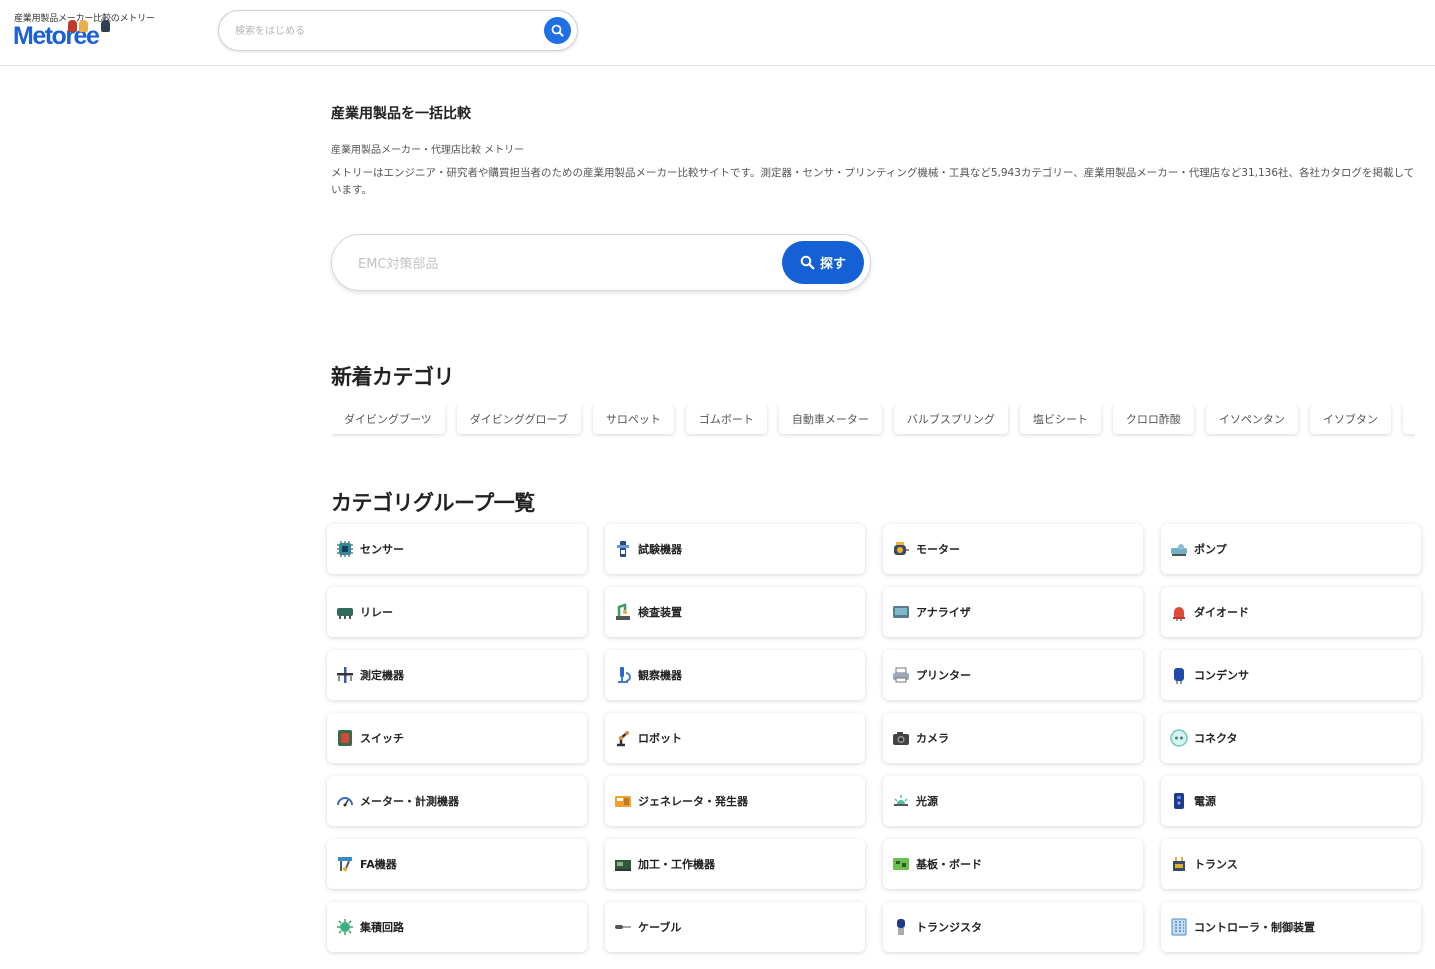  I want to click on new-category-chip: サロペット, so click(633, 419).